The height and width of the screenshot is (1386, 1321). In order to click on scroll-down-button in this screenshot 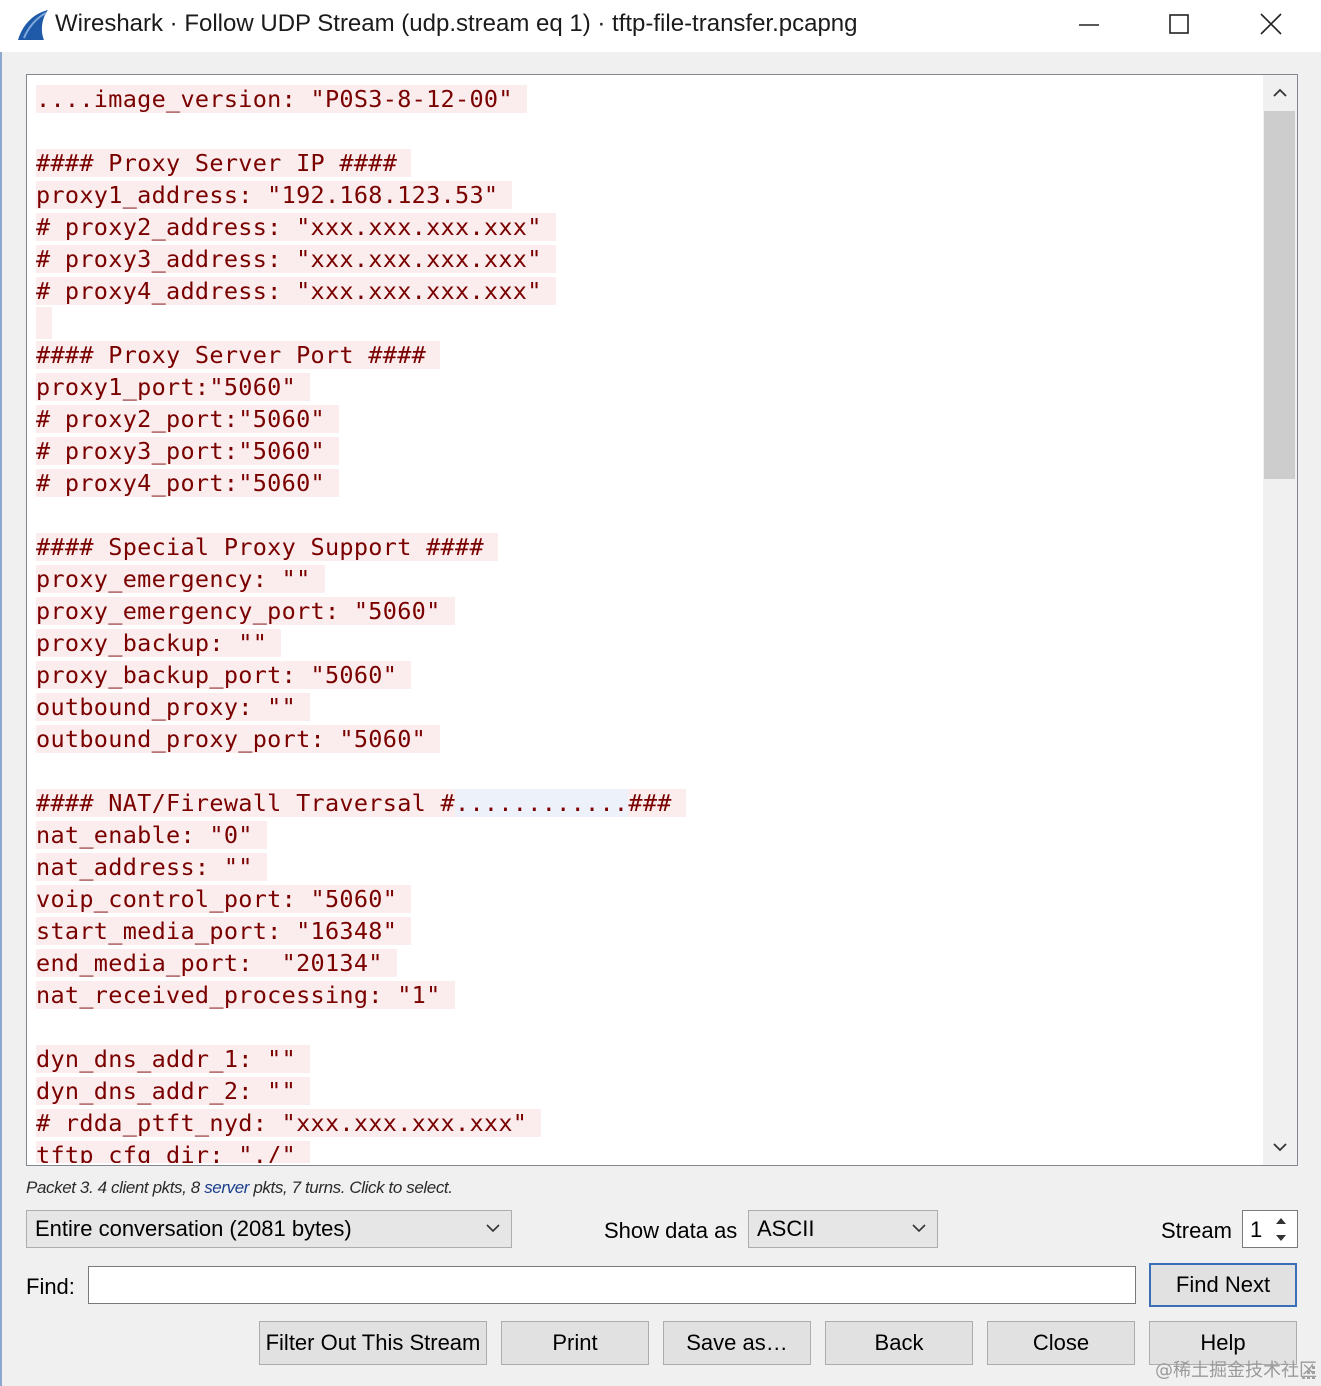, I will do `click(1280, 1147)`.